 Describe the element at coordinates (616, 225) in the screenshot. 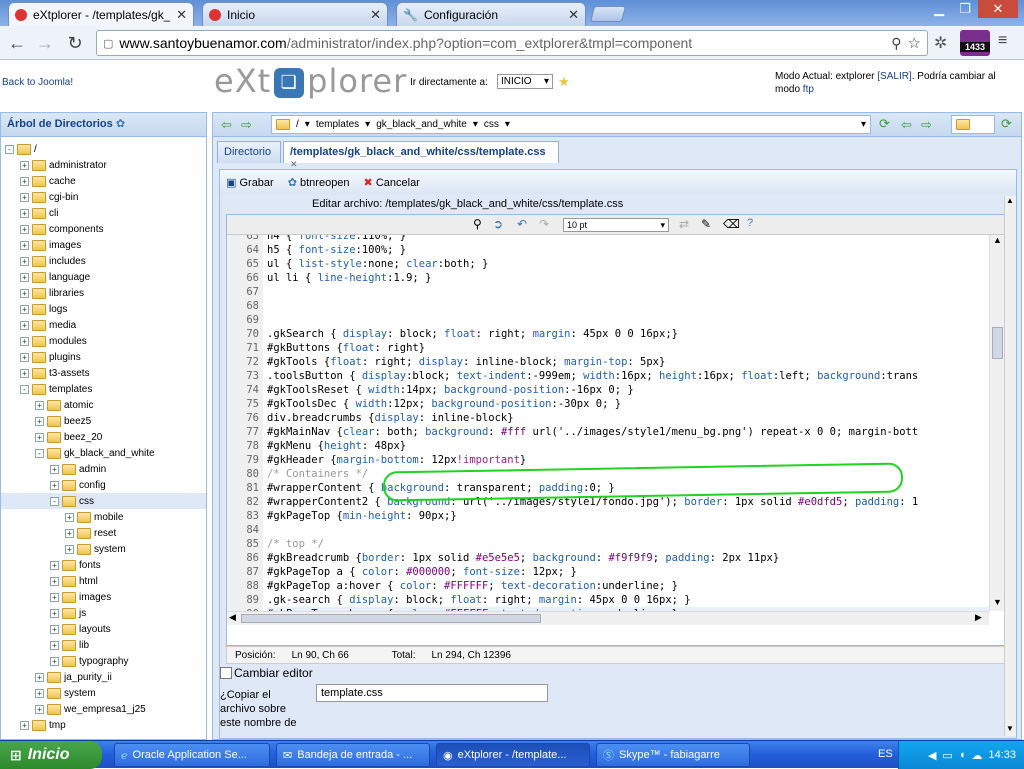

I see `font-size-select: 10 pt ▾` at that location.